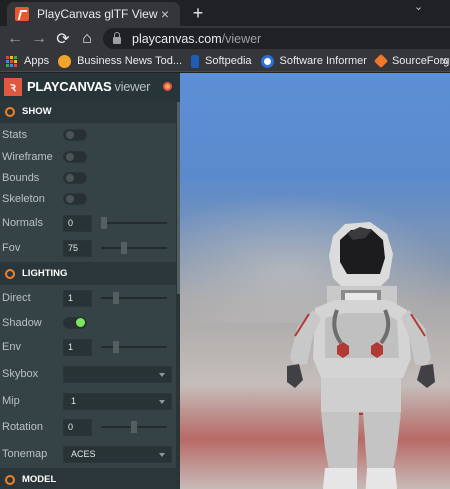 This screenshot has height=489, width=450. Describe the element at coordinates (77, 248) in the screenshot. I see `fov-input: 75` at that location.